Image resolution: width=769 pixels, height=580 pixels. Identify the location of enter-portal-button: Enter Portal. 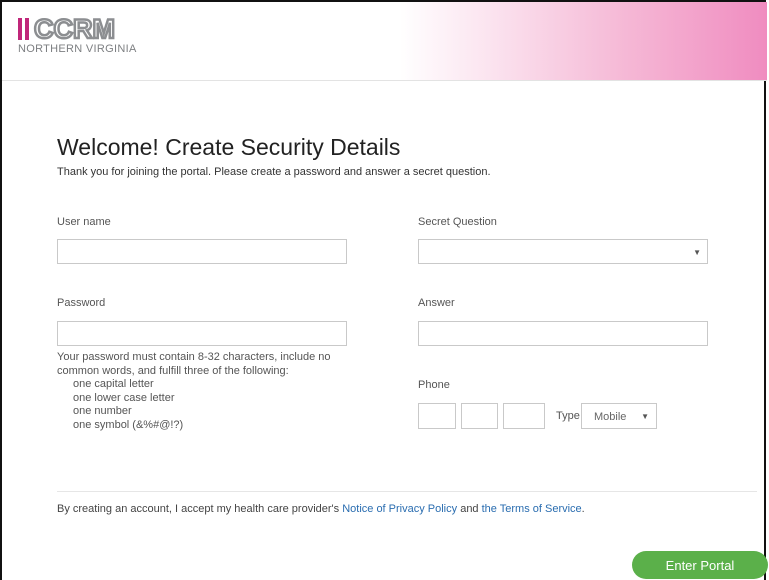
(700, 565).